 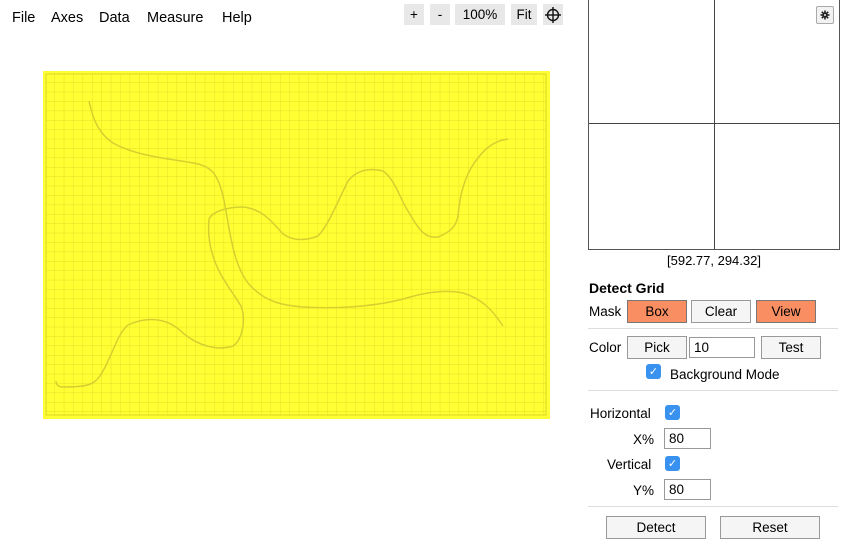 What do you see at coordinates (553, 14) in the screenshot?
I see `crosshair-icon` at bounding box center [553, 14].